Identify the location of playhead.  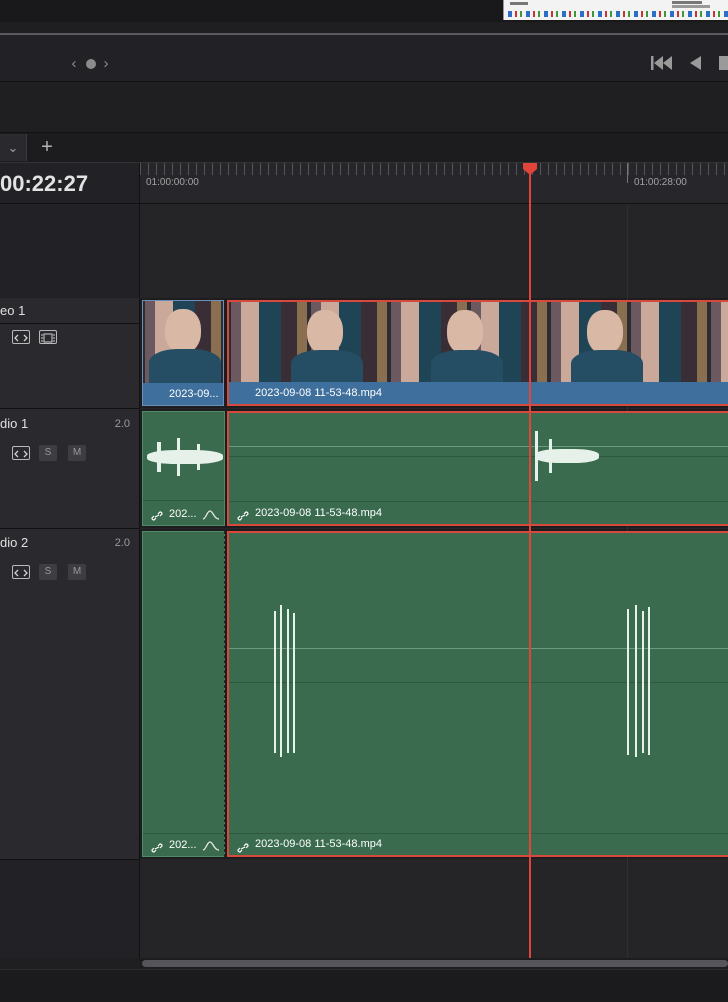
(530, 564).